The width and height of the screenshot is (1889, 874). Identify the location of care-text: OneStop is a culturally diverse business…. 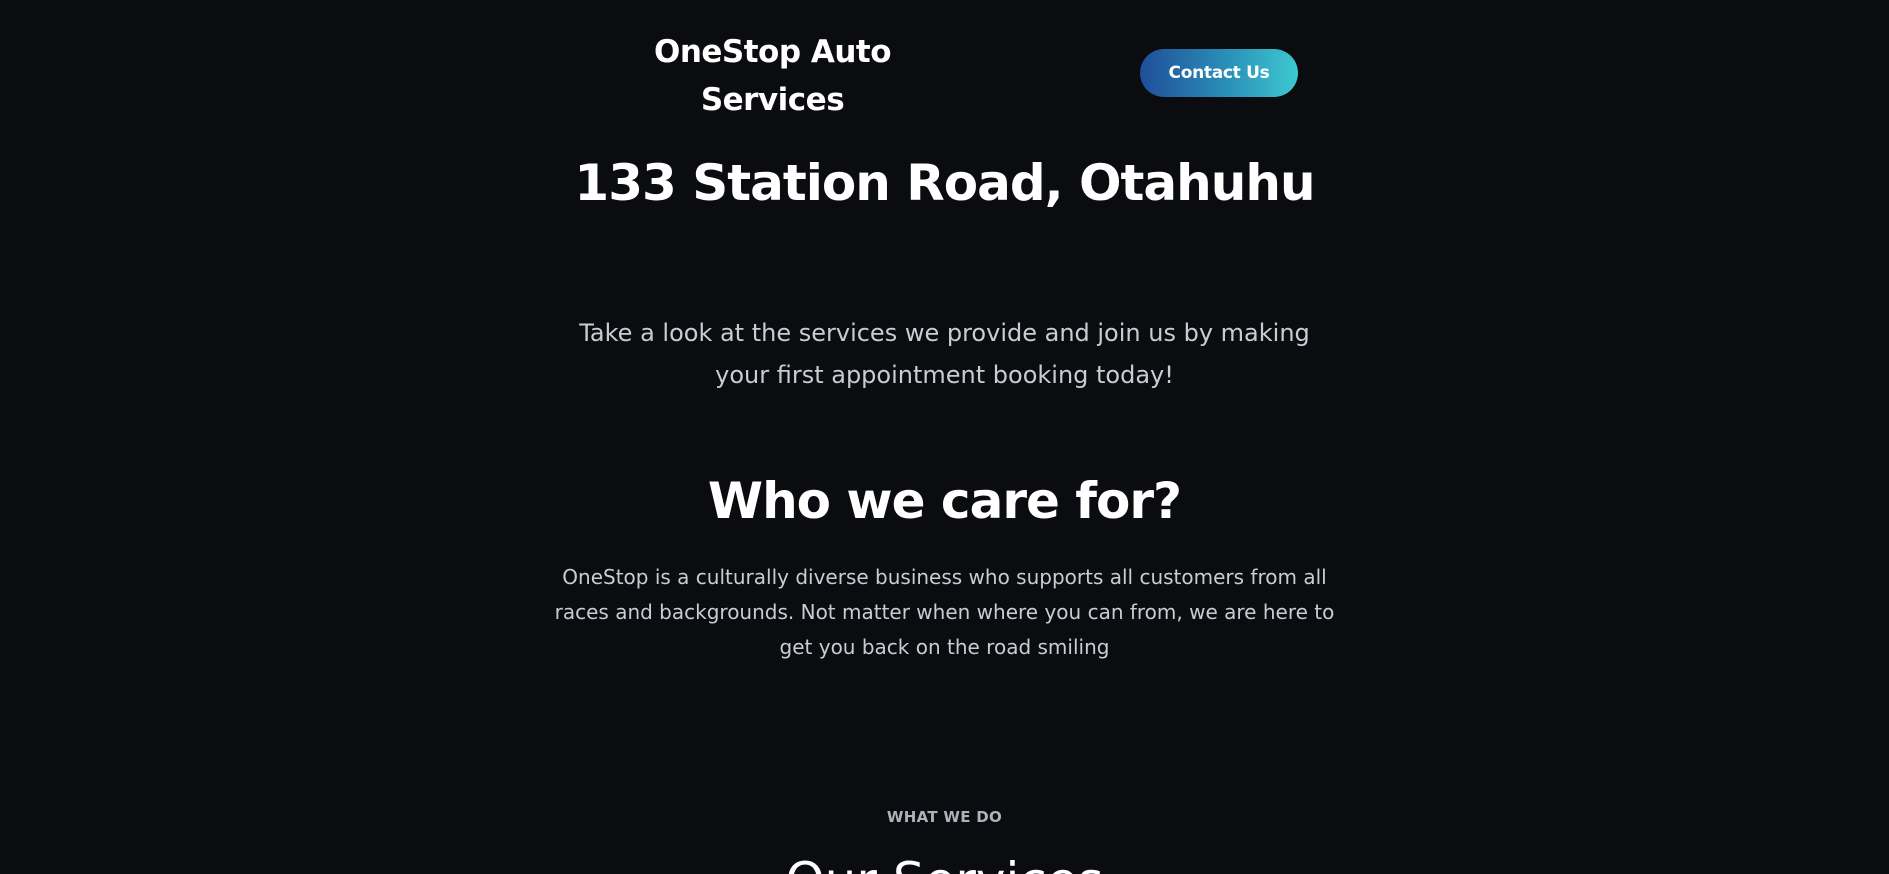
(944, 612).